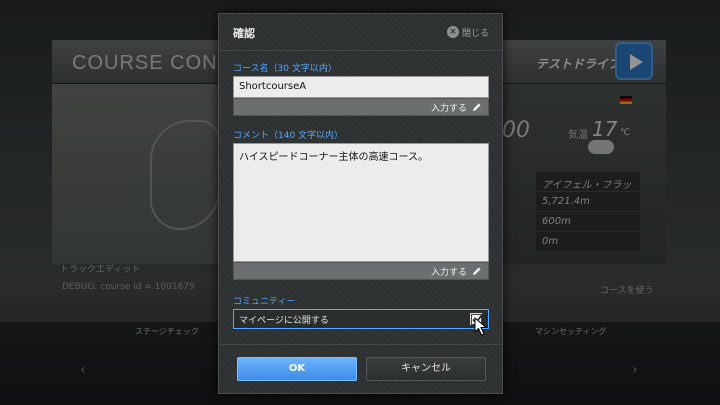 This screenshot has width=720, height=405. Describe the element at coordinates (361, 319) in the screenshot. I see `publish-mypage-toggle: マイページに公開する` at that location.